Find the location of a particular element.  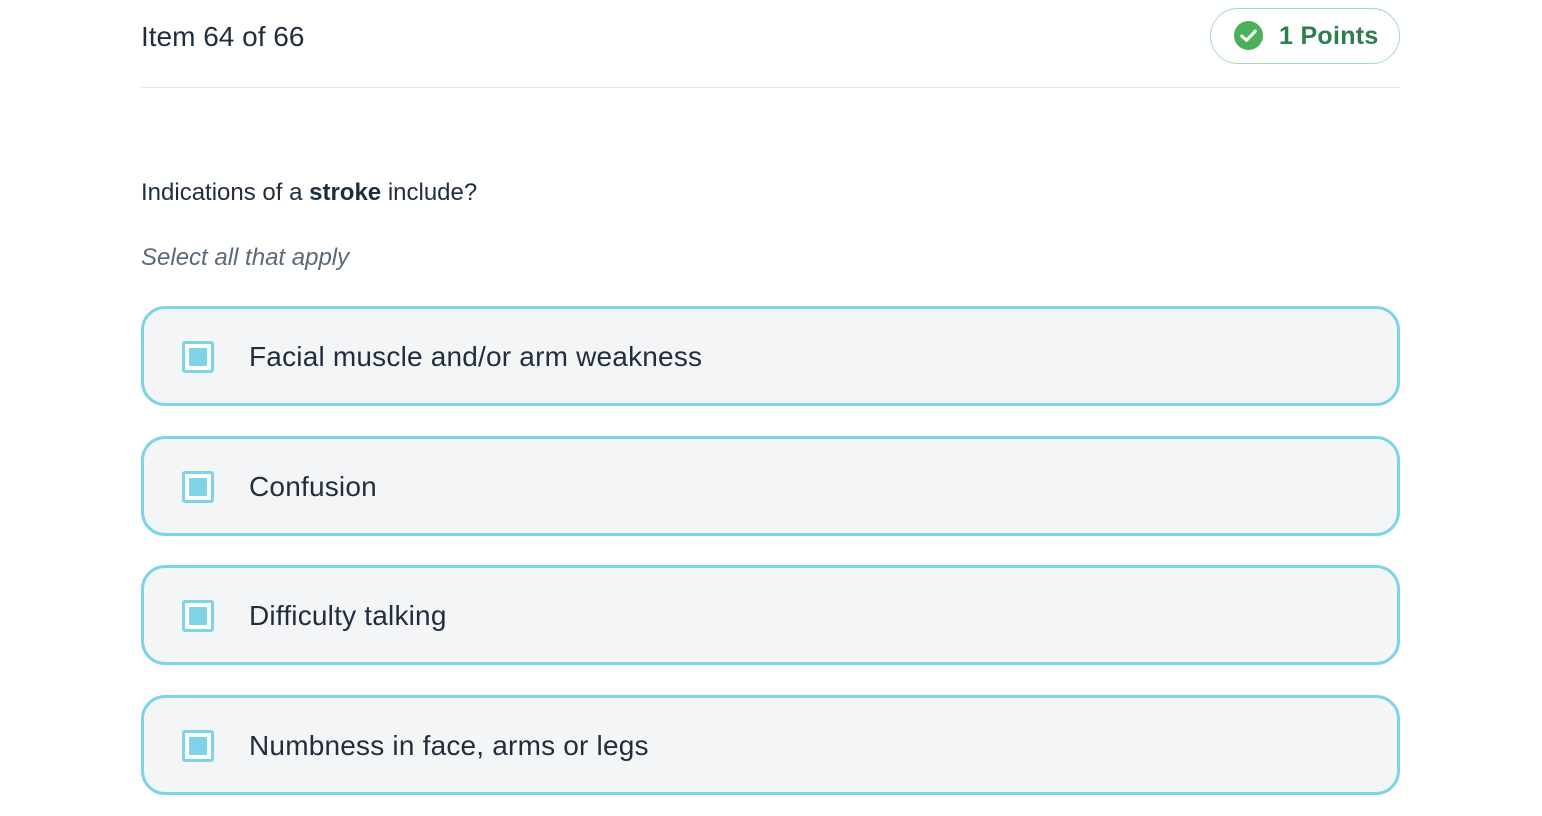

answer-option: Numbness in face, arms or legs is located at coordinates (770, 745).